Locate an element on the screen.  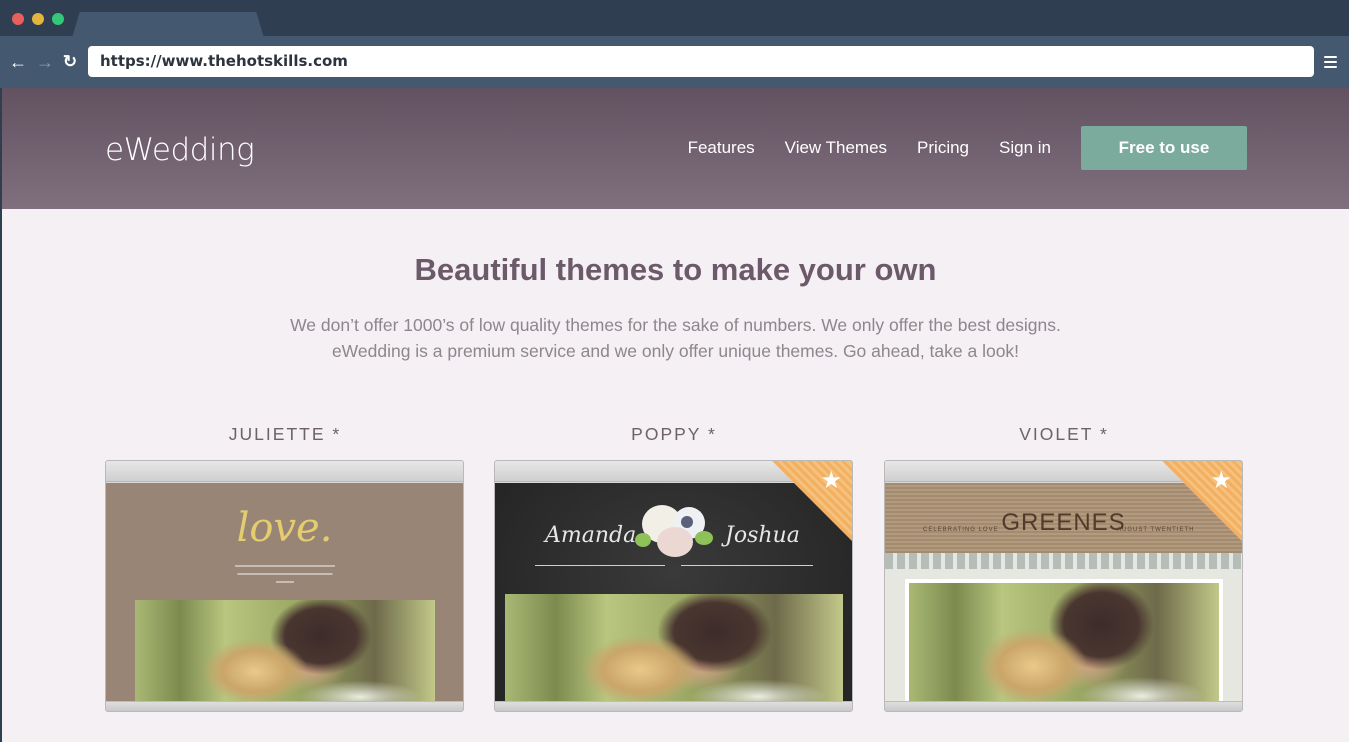
theme-poppy: POPPY * Amanda Joshua ★ is located at coordinates (674, 568).